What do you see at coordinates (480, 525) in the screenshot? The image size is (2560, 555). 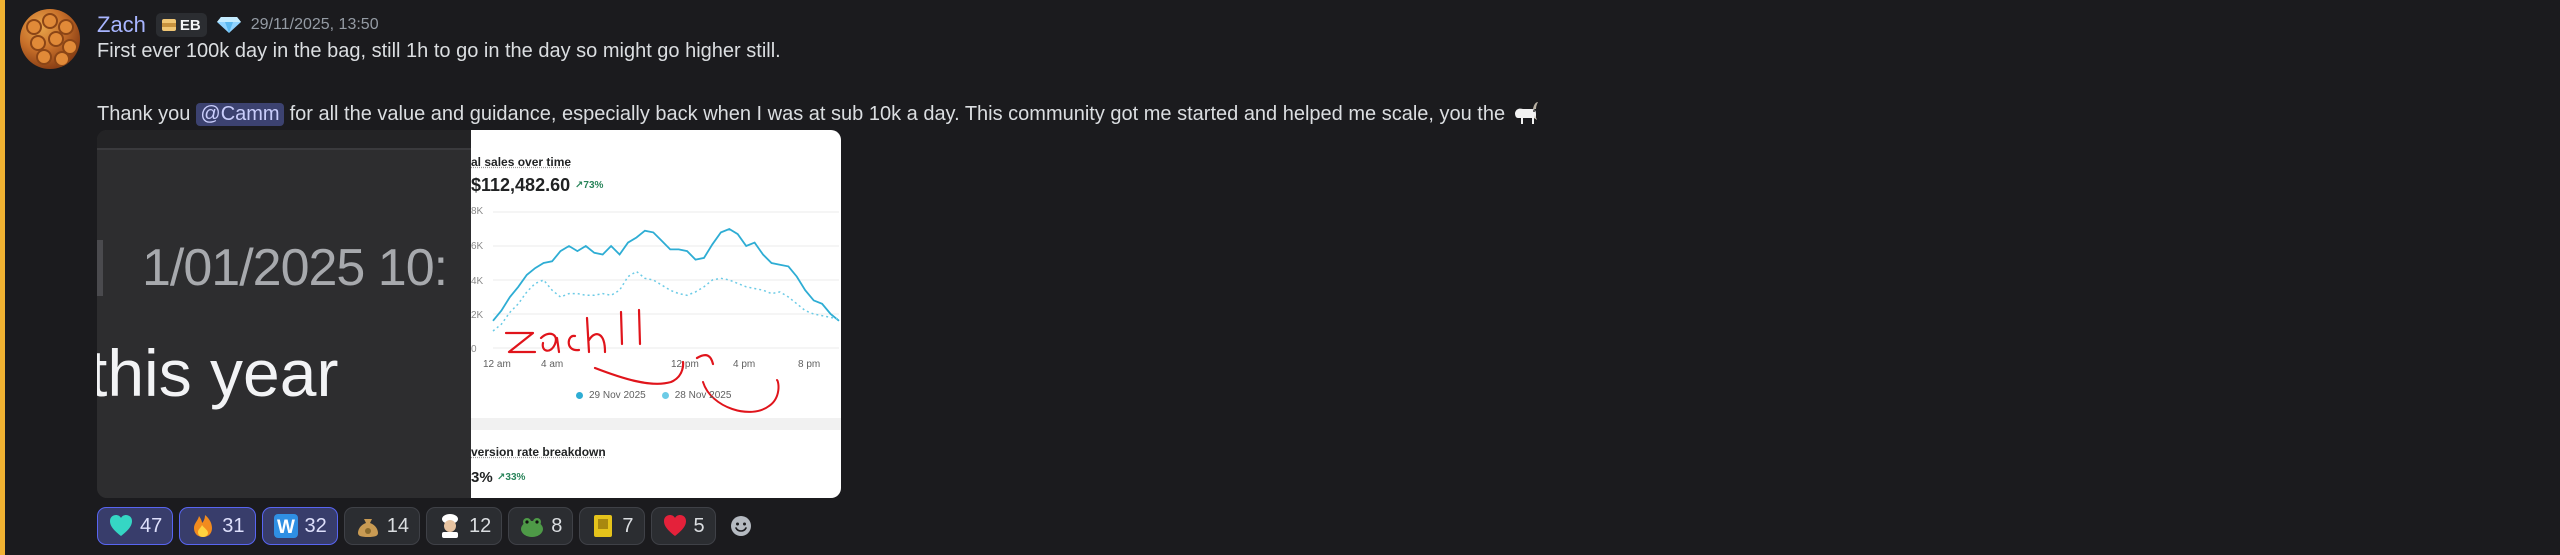 I see `reaction-count: 12` at bounding box center [480, 525].